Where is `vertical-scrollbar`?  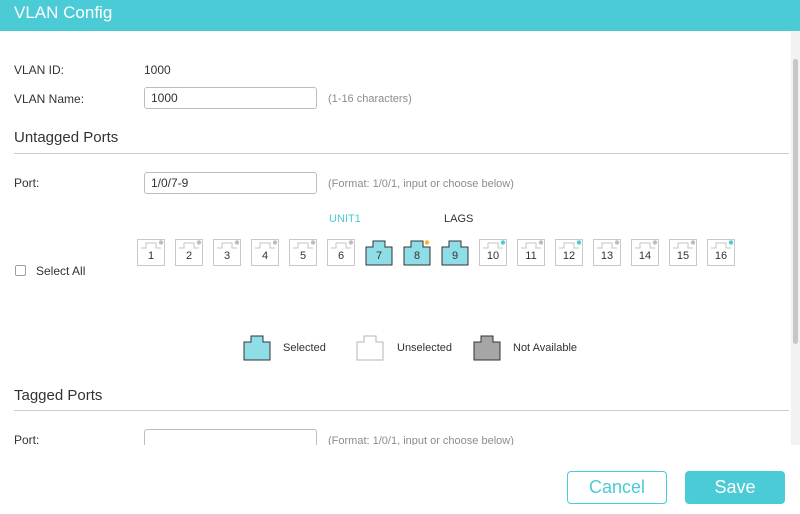
vertical-scrollbar is located at coordinates (795, 238).